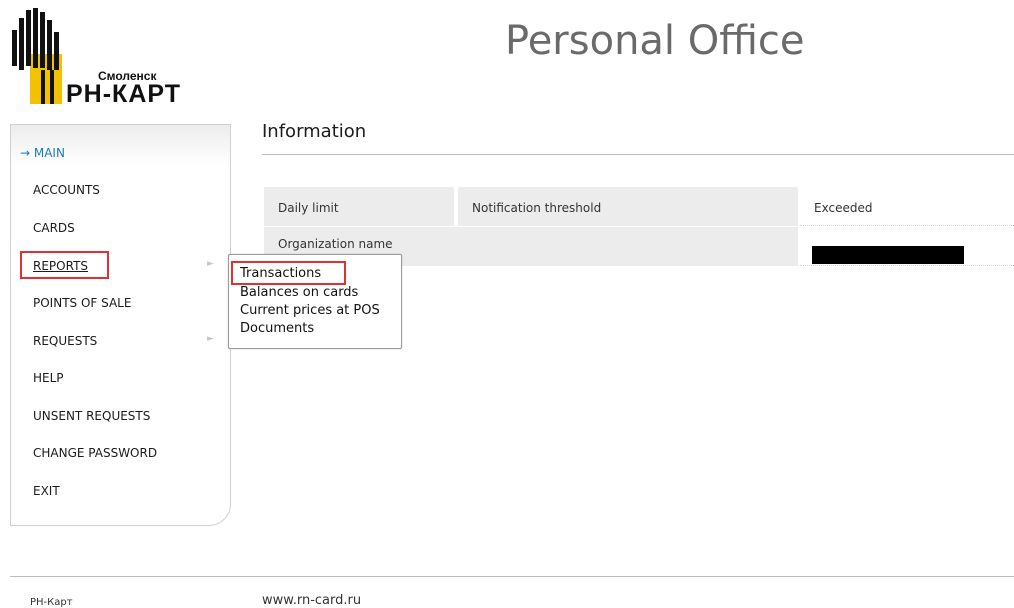 Image resolution: width=1014 pixels, height=608 pixels. I want to click on page-title: Personal Office, so click(655, 41).